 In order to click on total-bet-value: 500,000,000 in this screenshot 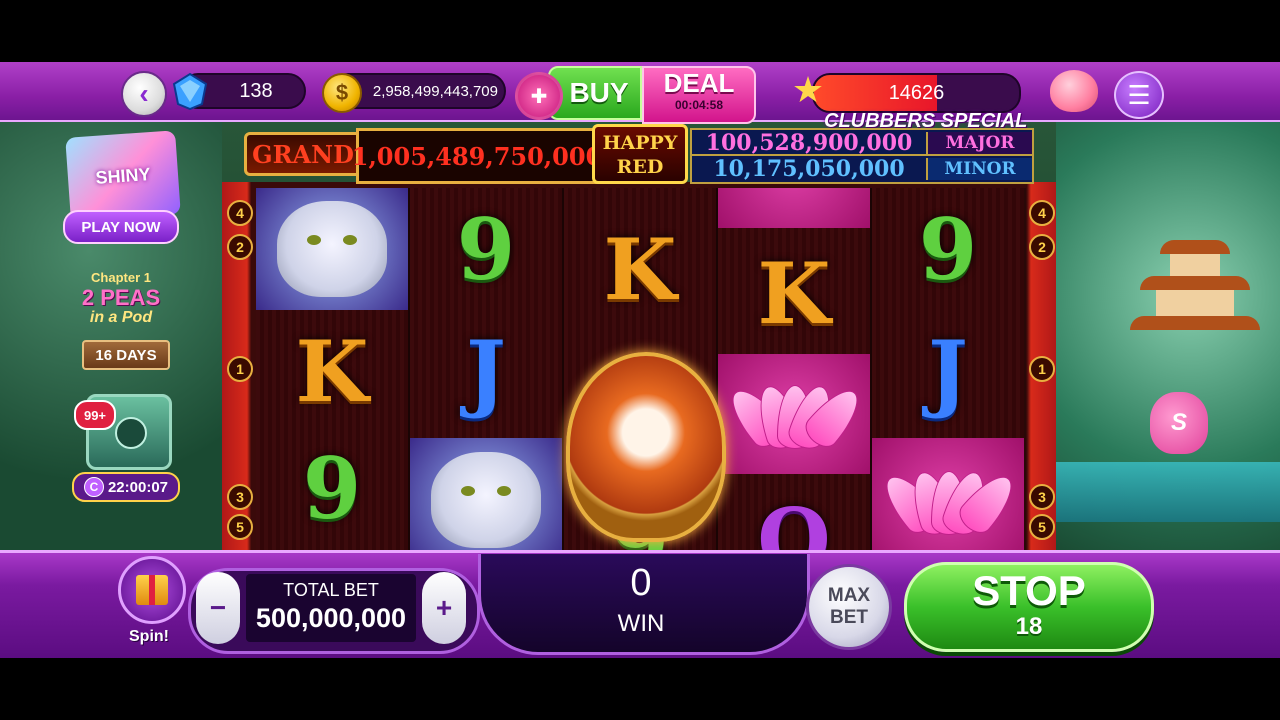, I will do `click(331, 618)`.